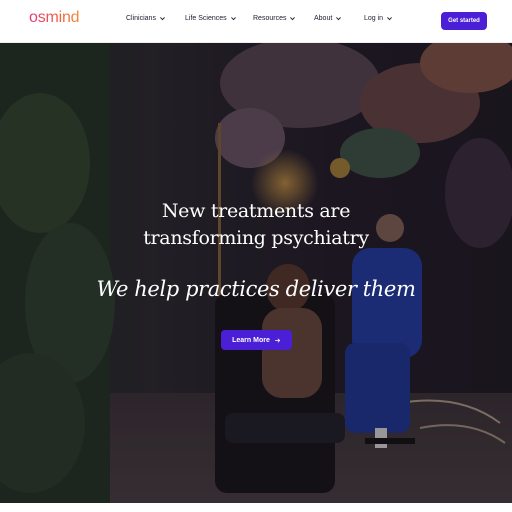  What do you see at coordinates (464, 21) in the screenshot?
I see `get-started-button: Get started` at bounding box center [464, 21].